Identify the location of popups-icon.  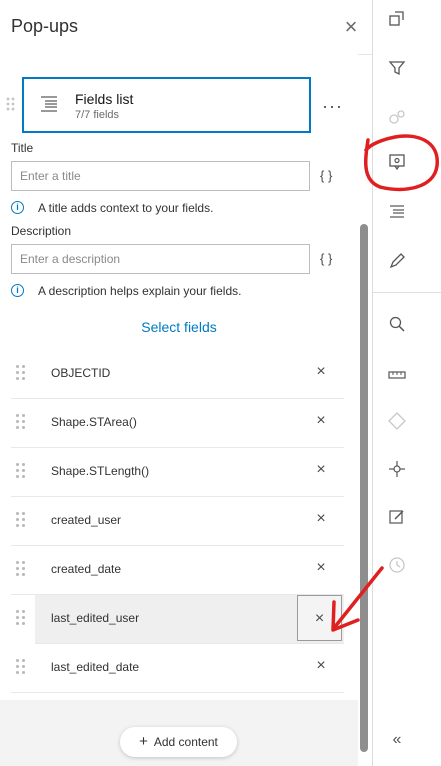
(397, 165).